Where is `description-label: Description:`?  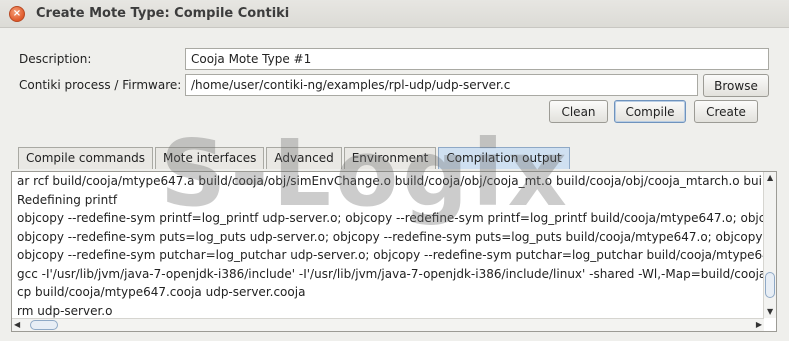 description-label: Description: is located at coordinates (55, 59).